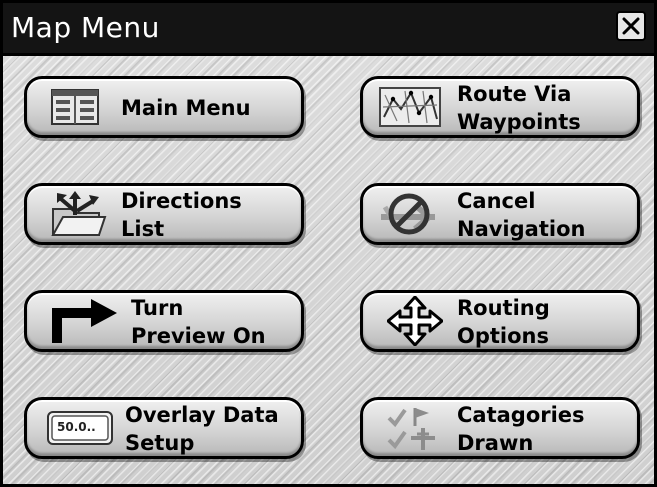  What do you see at coordinates (143, 229) in the screenshot?
I see `directions-label-line2: List` at bounding box center [143, 229].